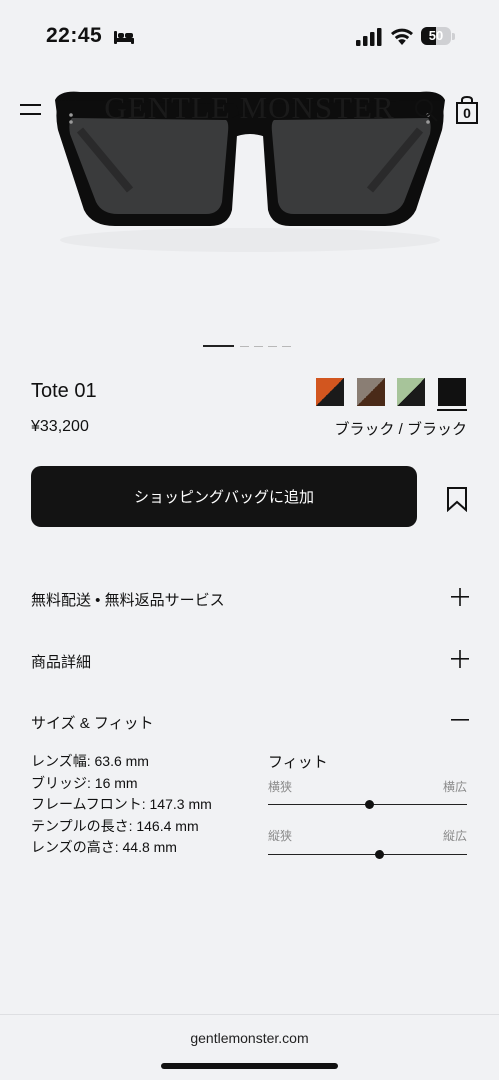 The height and width of the screenshot is (1080, 499). Describe the element at coordinates (224, 496) in the screenshot. I see `add-to-bag-button: ショッピングバッグに追加` at that location.